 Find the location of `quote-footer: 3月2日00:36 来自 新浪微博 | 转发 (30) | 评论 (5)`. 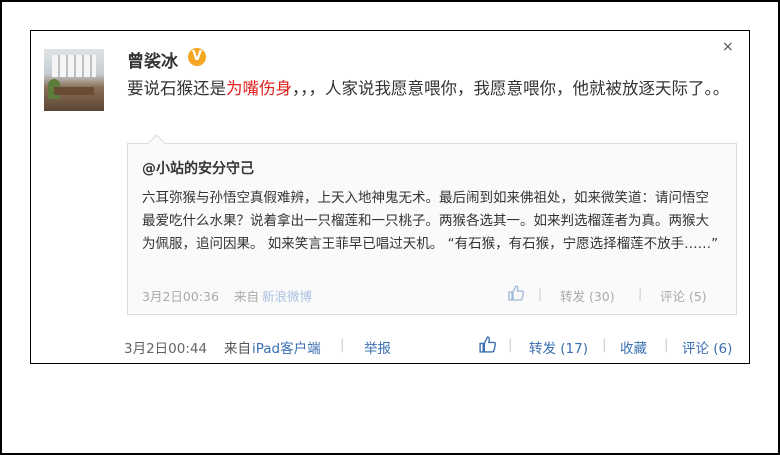

quote-footer: 3月2日00:36 来自 新浪微博 | 转发 (30) | 评论 (5) is located at coordinates (432, 294).